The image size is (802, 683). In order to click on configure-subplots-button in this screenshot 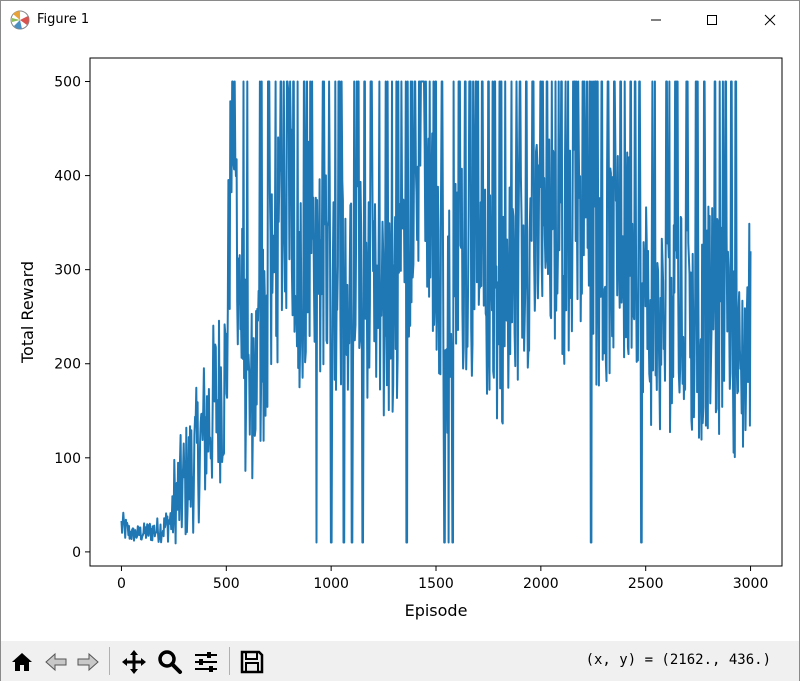, I will do `click(206, 662)`.